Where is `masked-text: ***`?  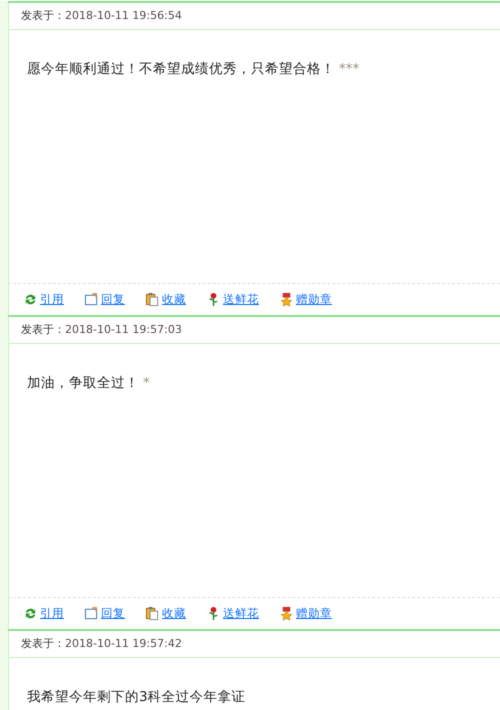
masked-text: *** is located at coordinates (349, 69).